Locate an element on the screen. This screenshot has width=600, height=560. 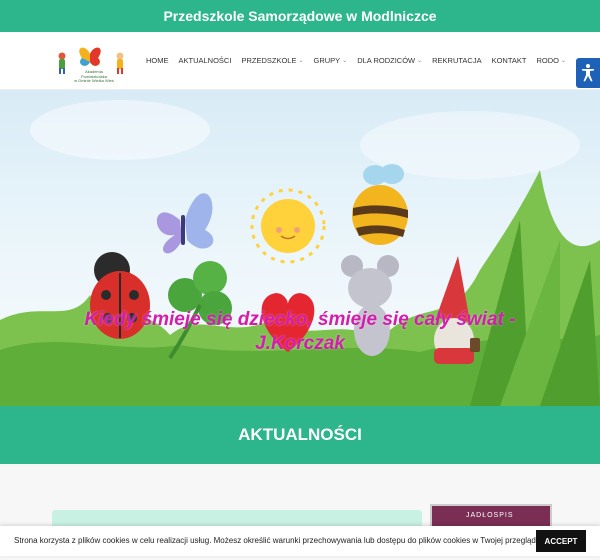
nav-item-home: HOME is located at coordinates (157, 60).